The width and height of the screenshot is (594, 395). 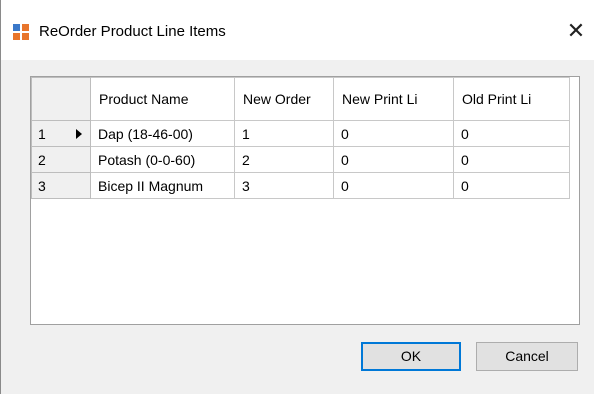 What do you see at coordinates (21, 32) in the screenshot?
I see `app-icon` at bounding box center [21, 32].